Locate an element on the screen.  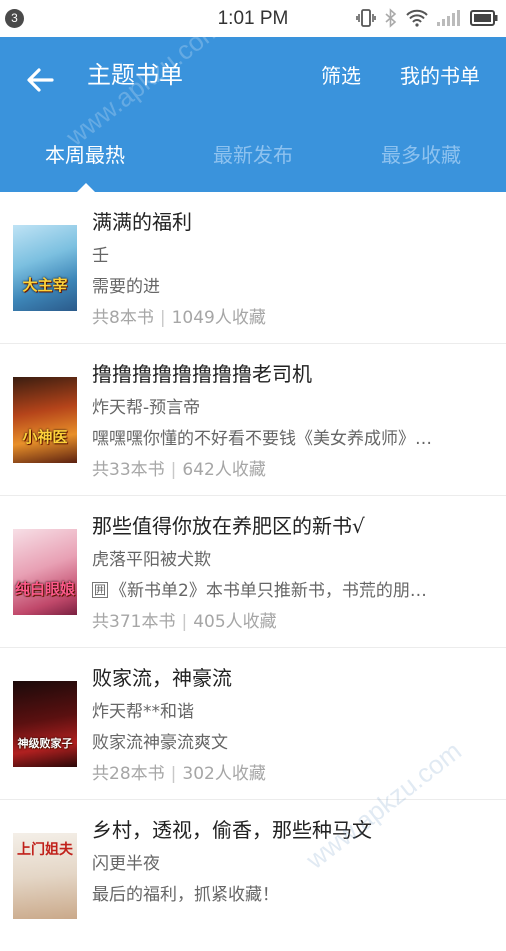
fav-count: 302人收藏 is located at coordinates (224, 774).